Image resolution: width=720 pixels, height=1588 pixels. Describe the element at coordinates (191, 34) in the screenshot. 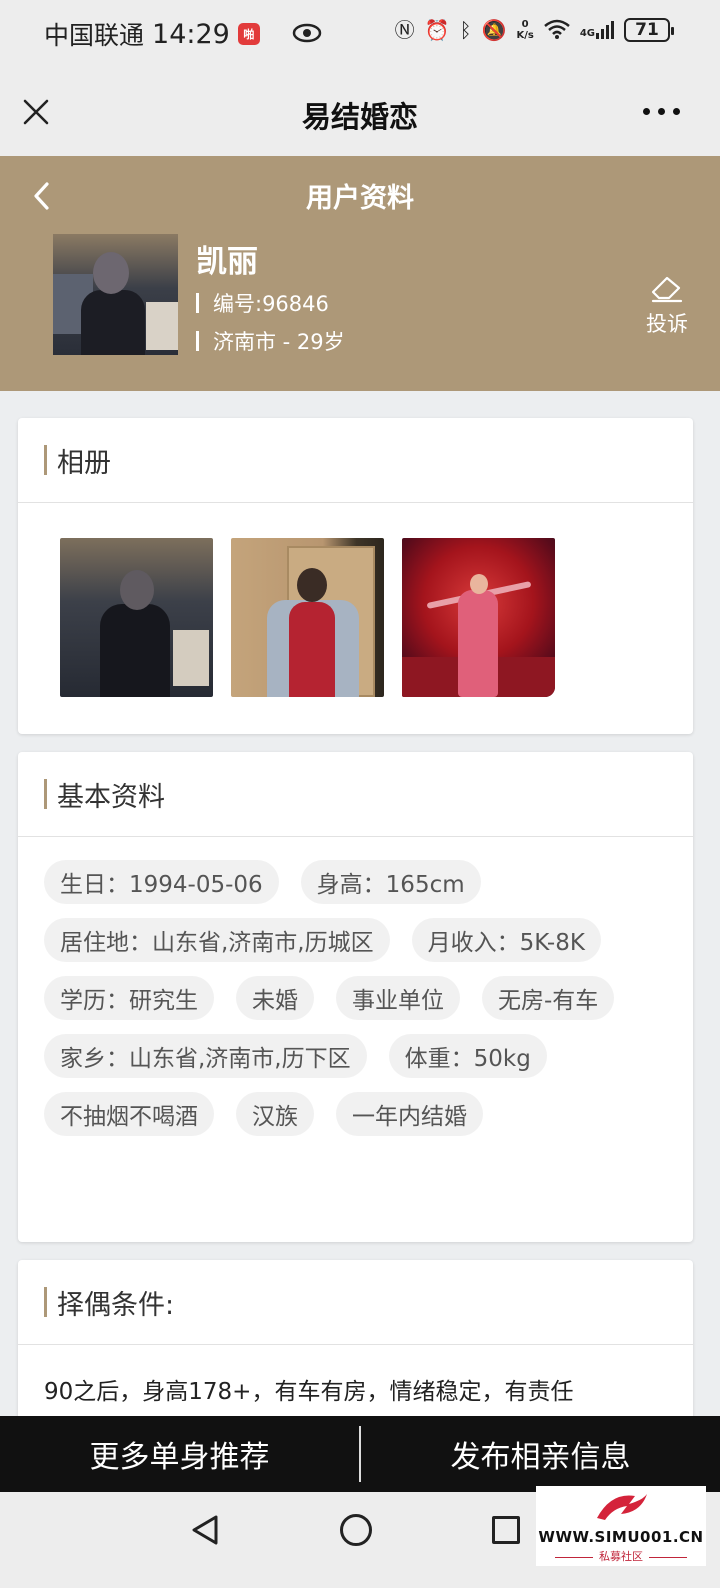

I see `clock: 14:29` at that location.